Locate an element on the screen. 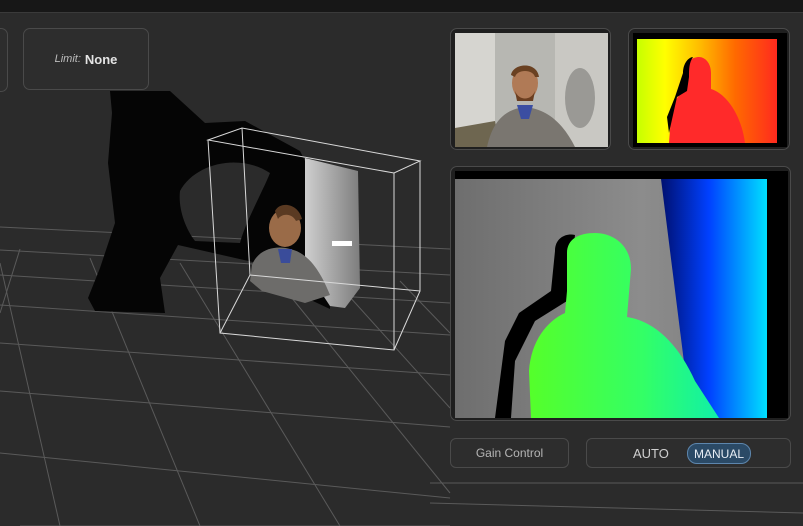  rgb-camera-image is located at coordinates (531, 90).